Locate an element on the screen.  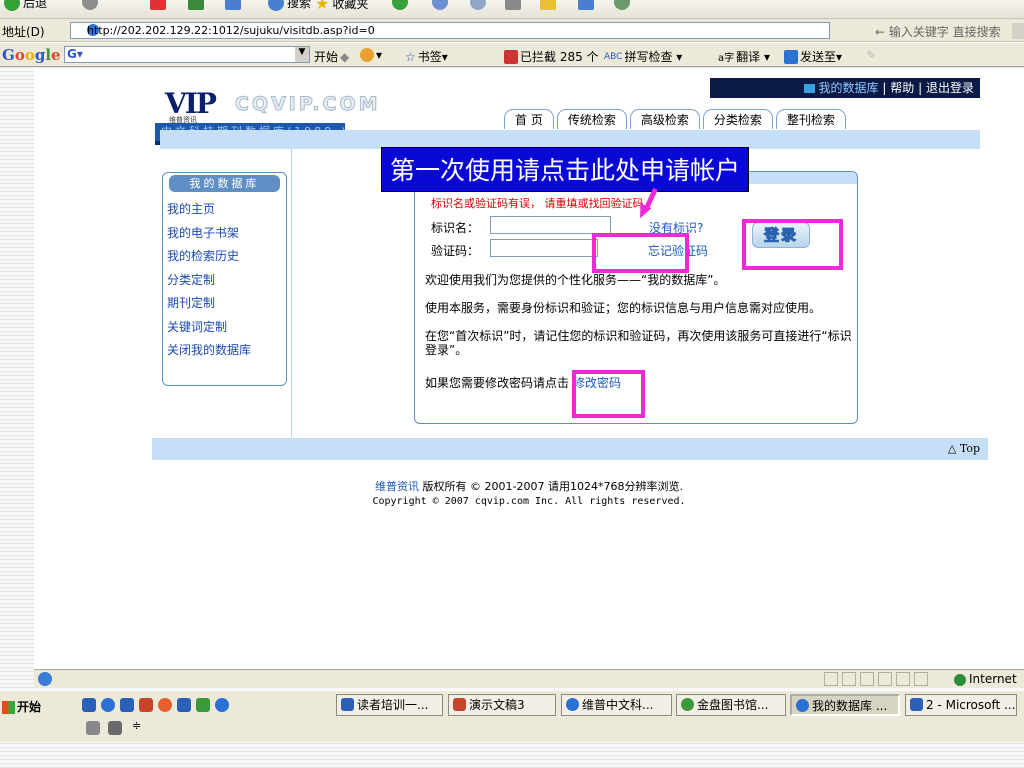
top-links-bar: 我的数据库 | 帮助 | 退出登录 is located at coordinates (845, 88).